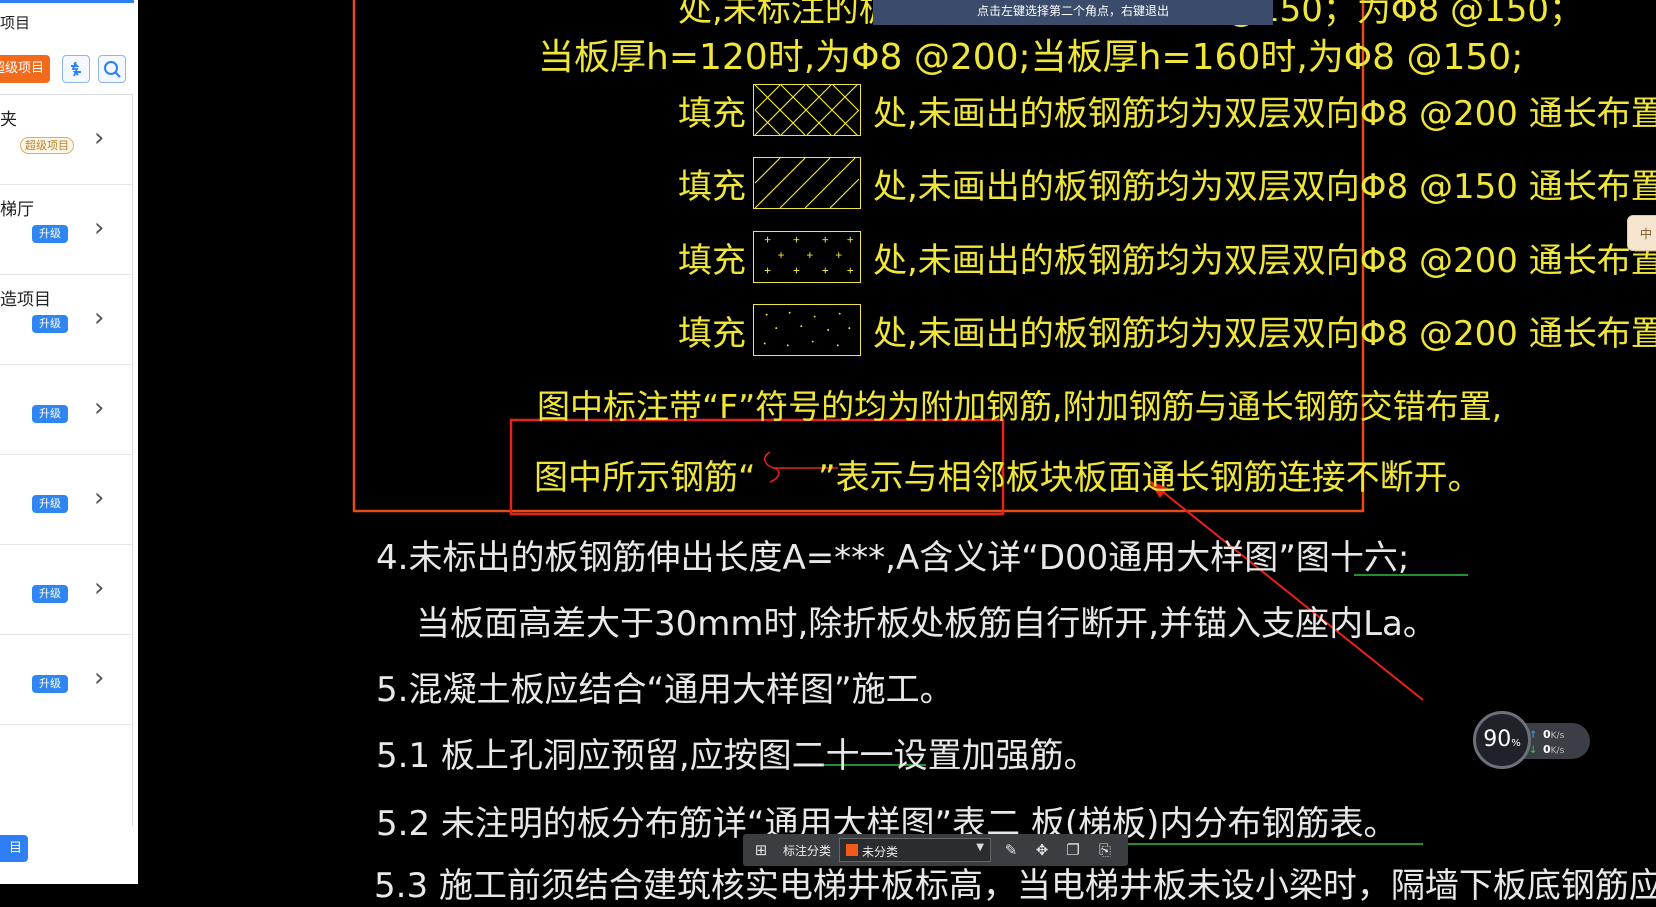  Describe the element at coordinates (852, 850) in the screenshot. I see `category-color-swatch` at that location.